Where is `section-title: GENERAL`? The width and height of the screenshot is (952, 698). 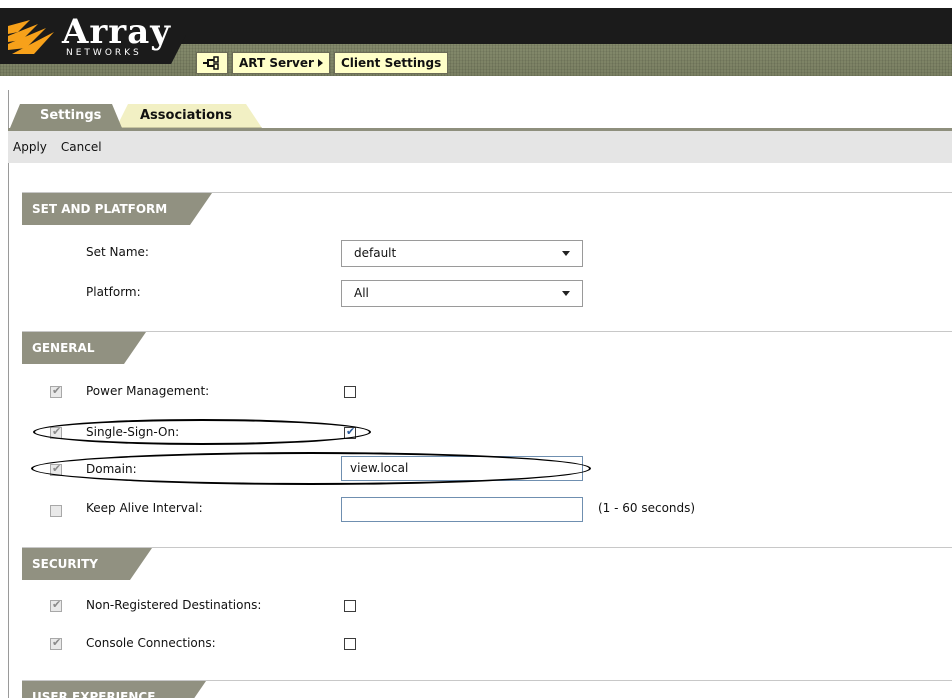 section-title: GENERAL is located at coordinates (84, 348).